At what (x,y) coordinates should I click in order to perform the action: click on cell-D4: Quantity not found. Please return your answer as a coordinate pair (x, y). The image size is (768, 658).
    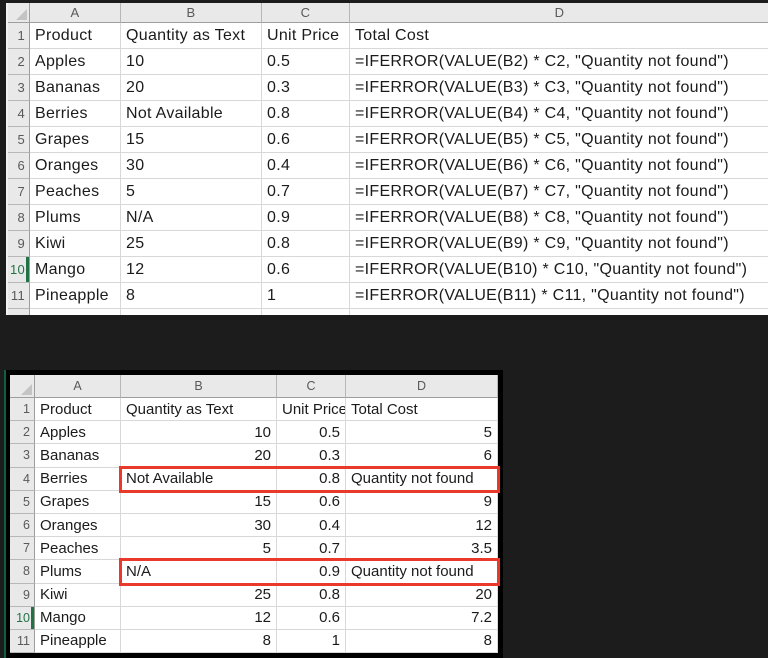
    Looking at the image, I should click on (422, 479).